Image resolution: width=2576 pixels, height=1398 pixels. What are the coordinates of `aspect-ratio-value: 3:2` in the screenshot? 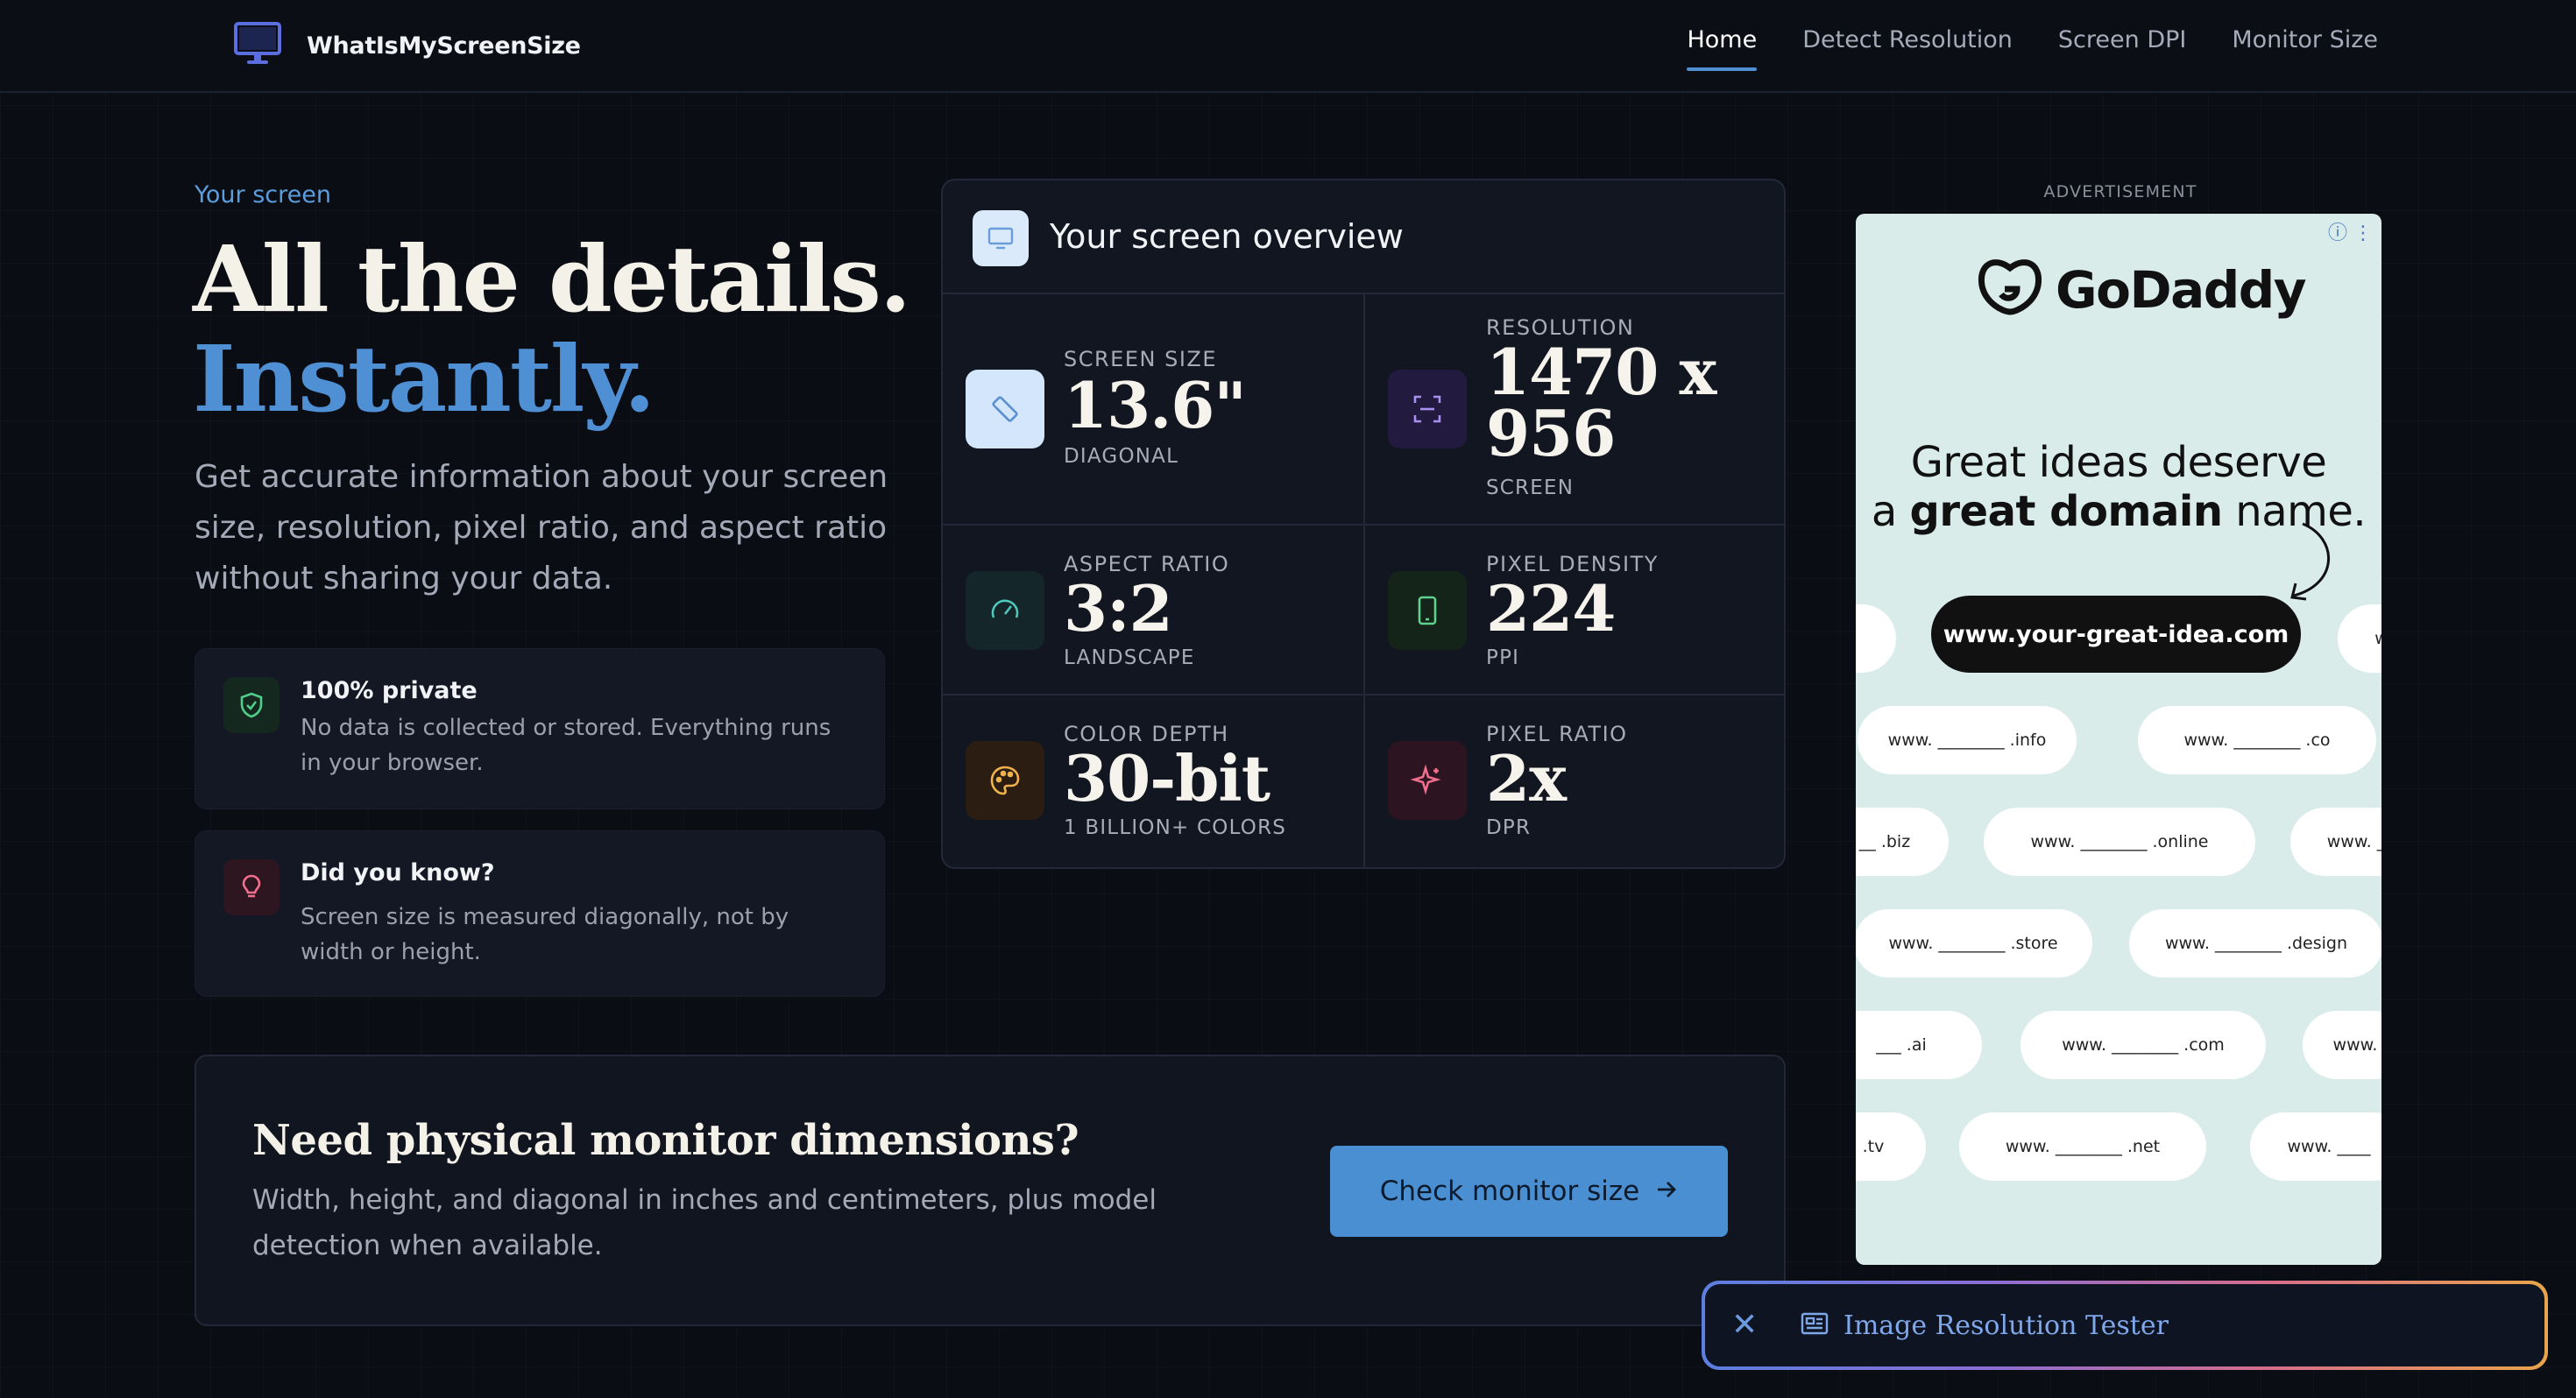 It's located at (1118, 608).